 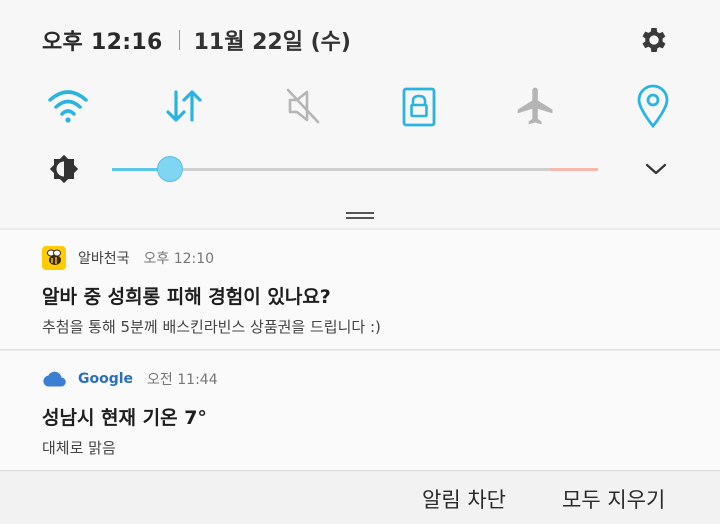 I want to click on data-arrows-icon, so click(x=184, y=106).